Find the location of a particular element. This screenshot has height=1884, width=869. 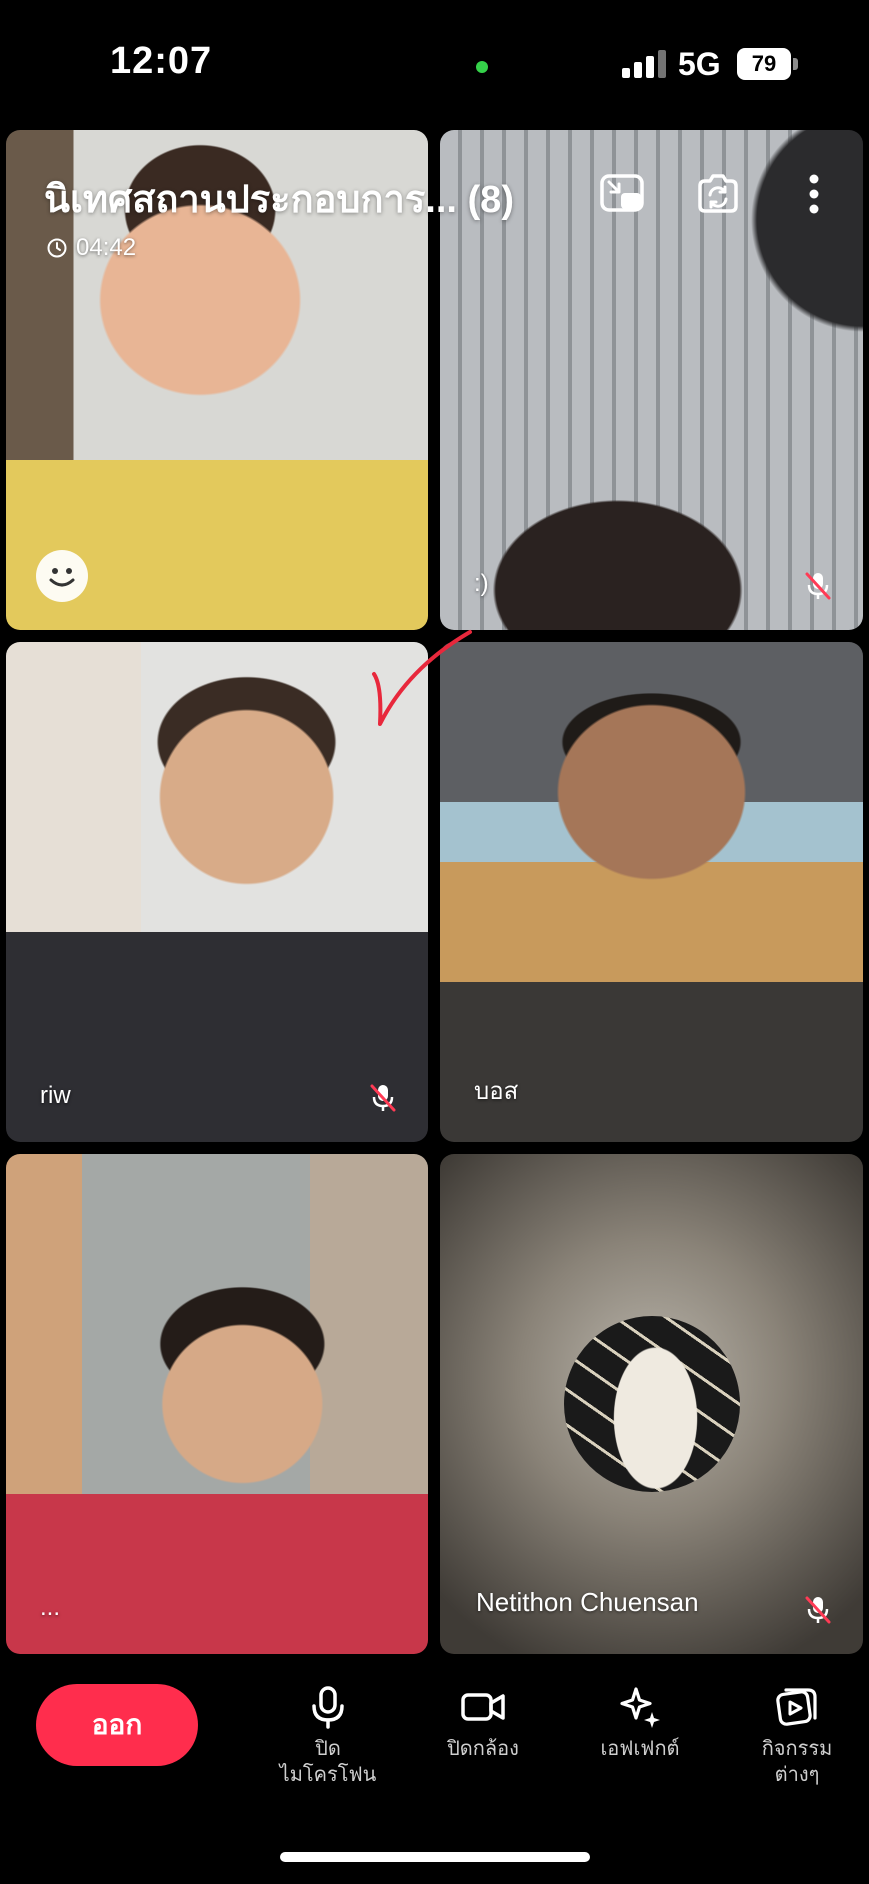

participant-tile: Netithon Chuensan is located at coordinates (651, 1404).